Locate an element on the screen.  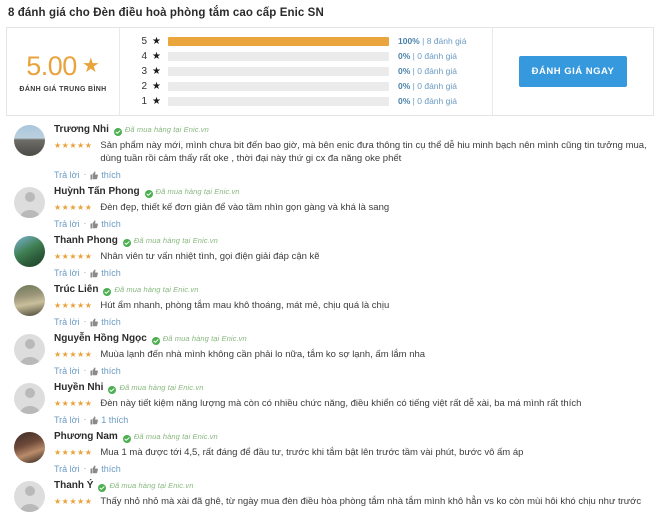
like-button: 1 thích is located at coordinates (109, 420).